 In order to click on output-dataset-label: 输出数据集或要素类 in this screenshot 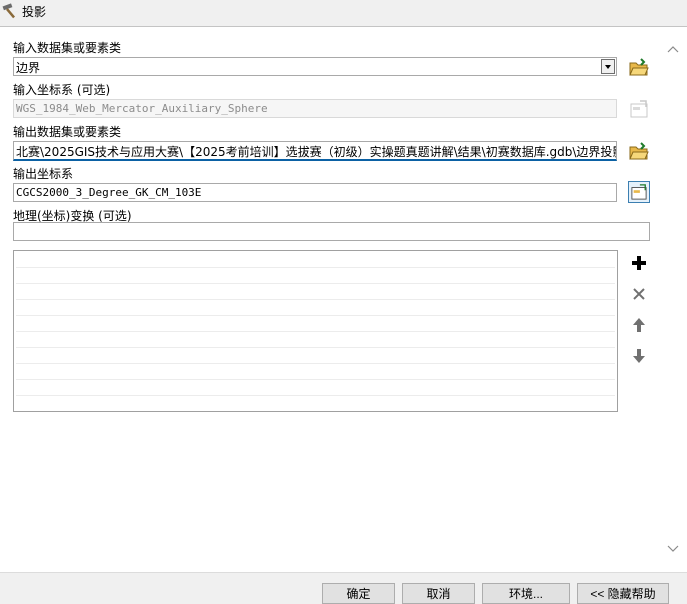, I will do `click(67, 132)`.